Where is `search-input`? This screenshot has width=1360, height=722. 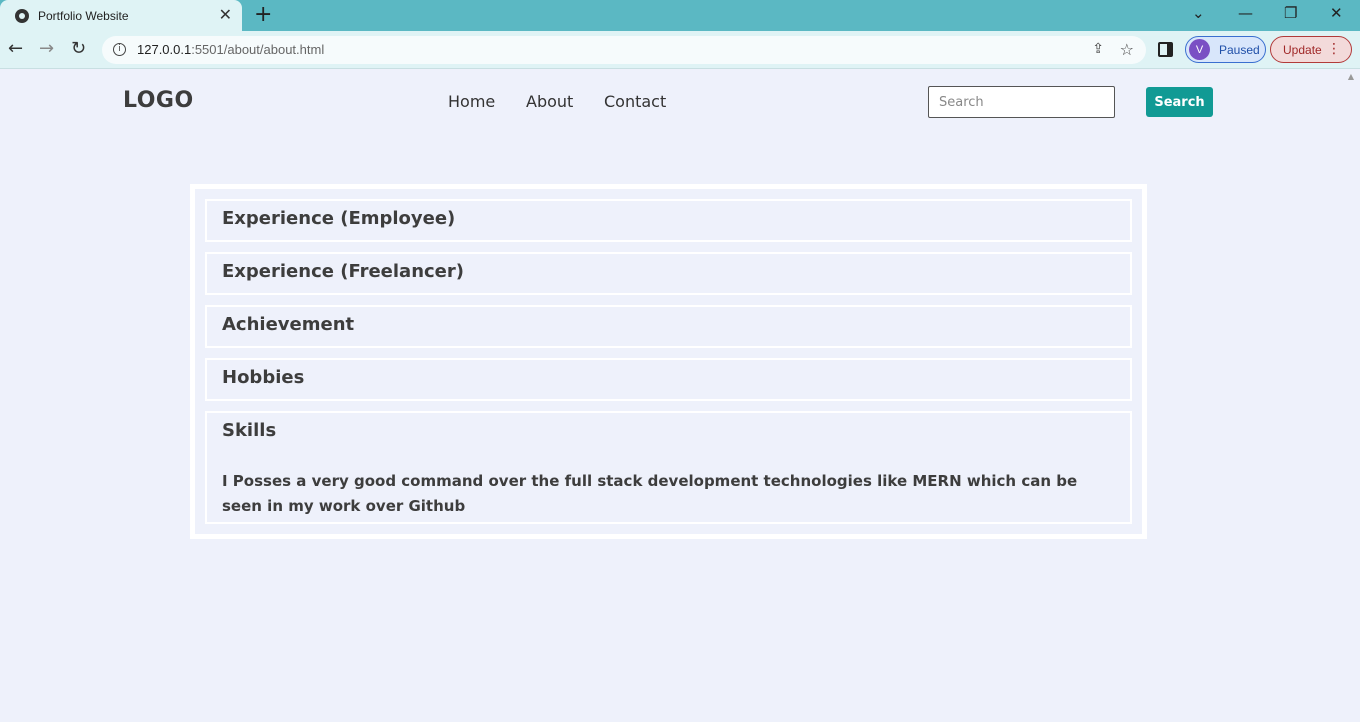 search-input is located at coordinates (1021, 102).